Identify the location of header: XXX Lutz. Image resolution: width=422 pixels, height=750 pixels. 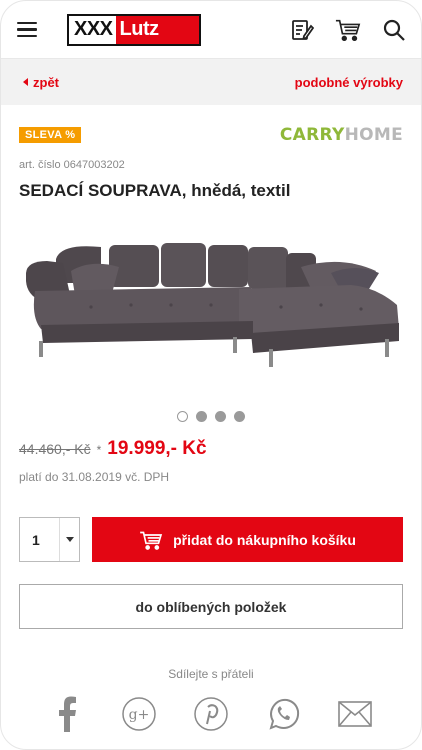
(211, 30).